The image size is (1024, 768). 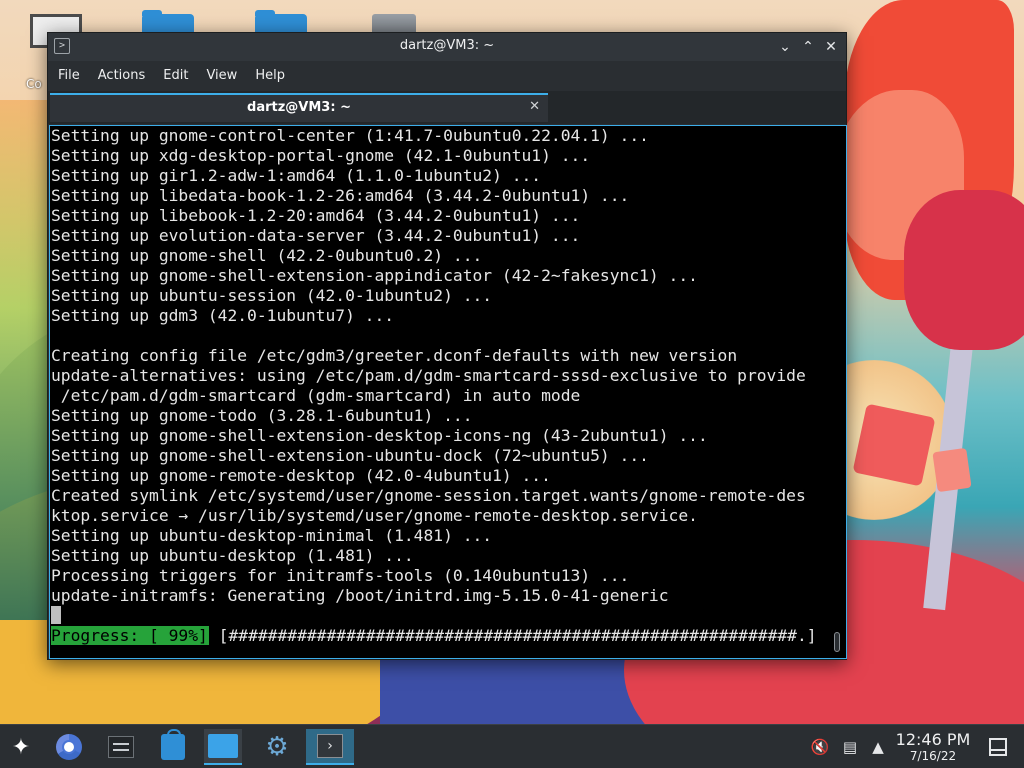 I want to click on tray-expand-icon: ▲, so click(x=878, y=747).